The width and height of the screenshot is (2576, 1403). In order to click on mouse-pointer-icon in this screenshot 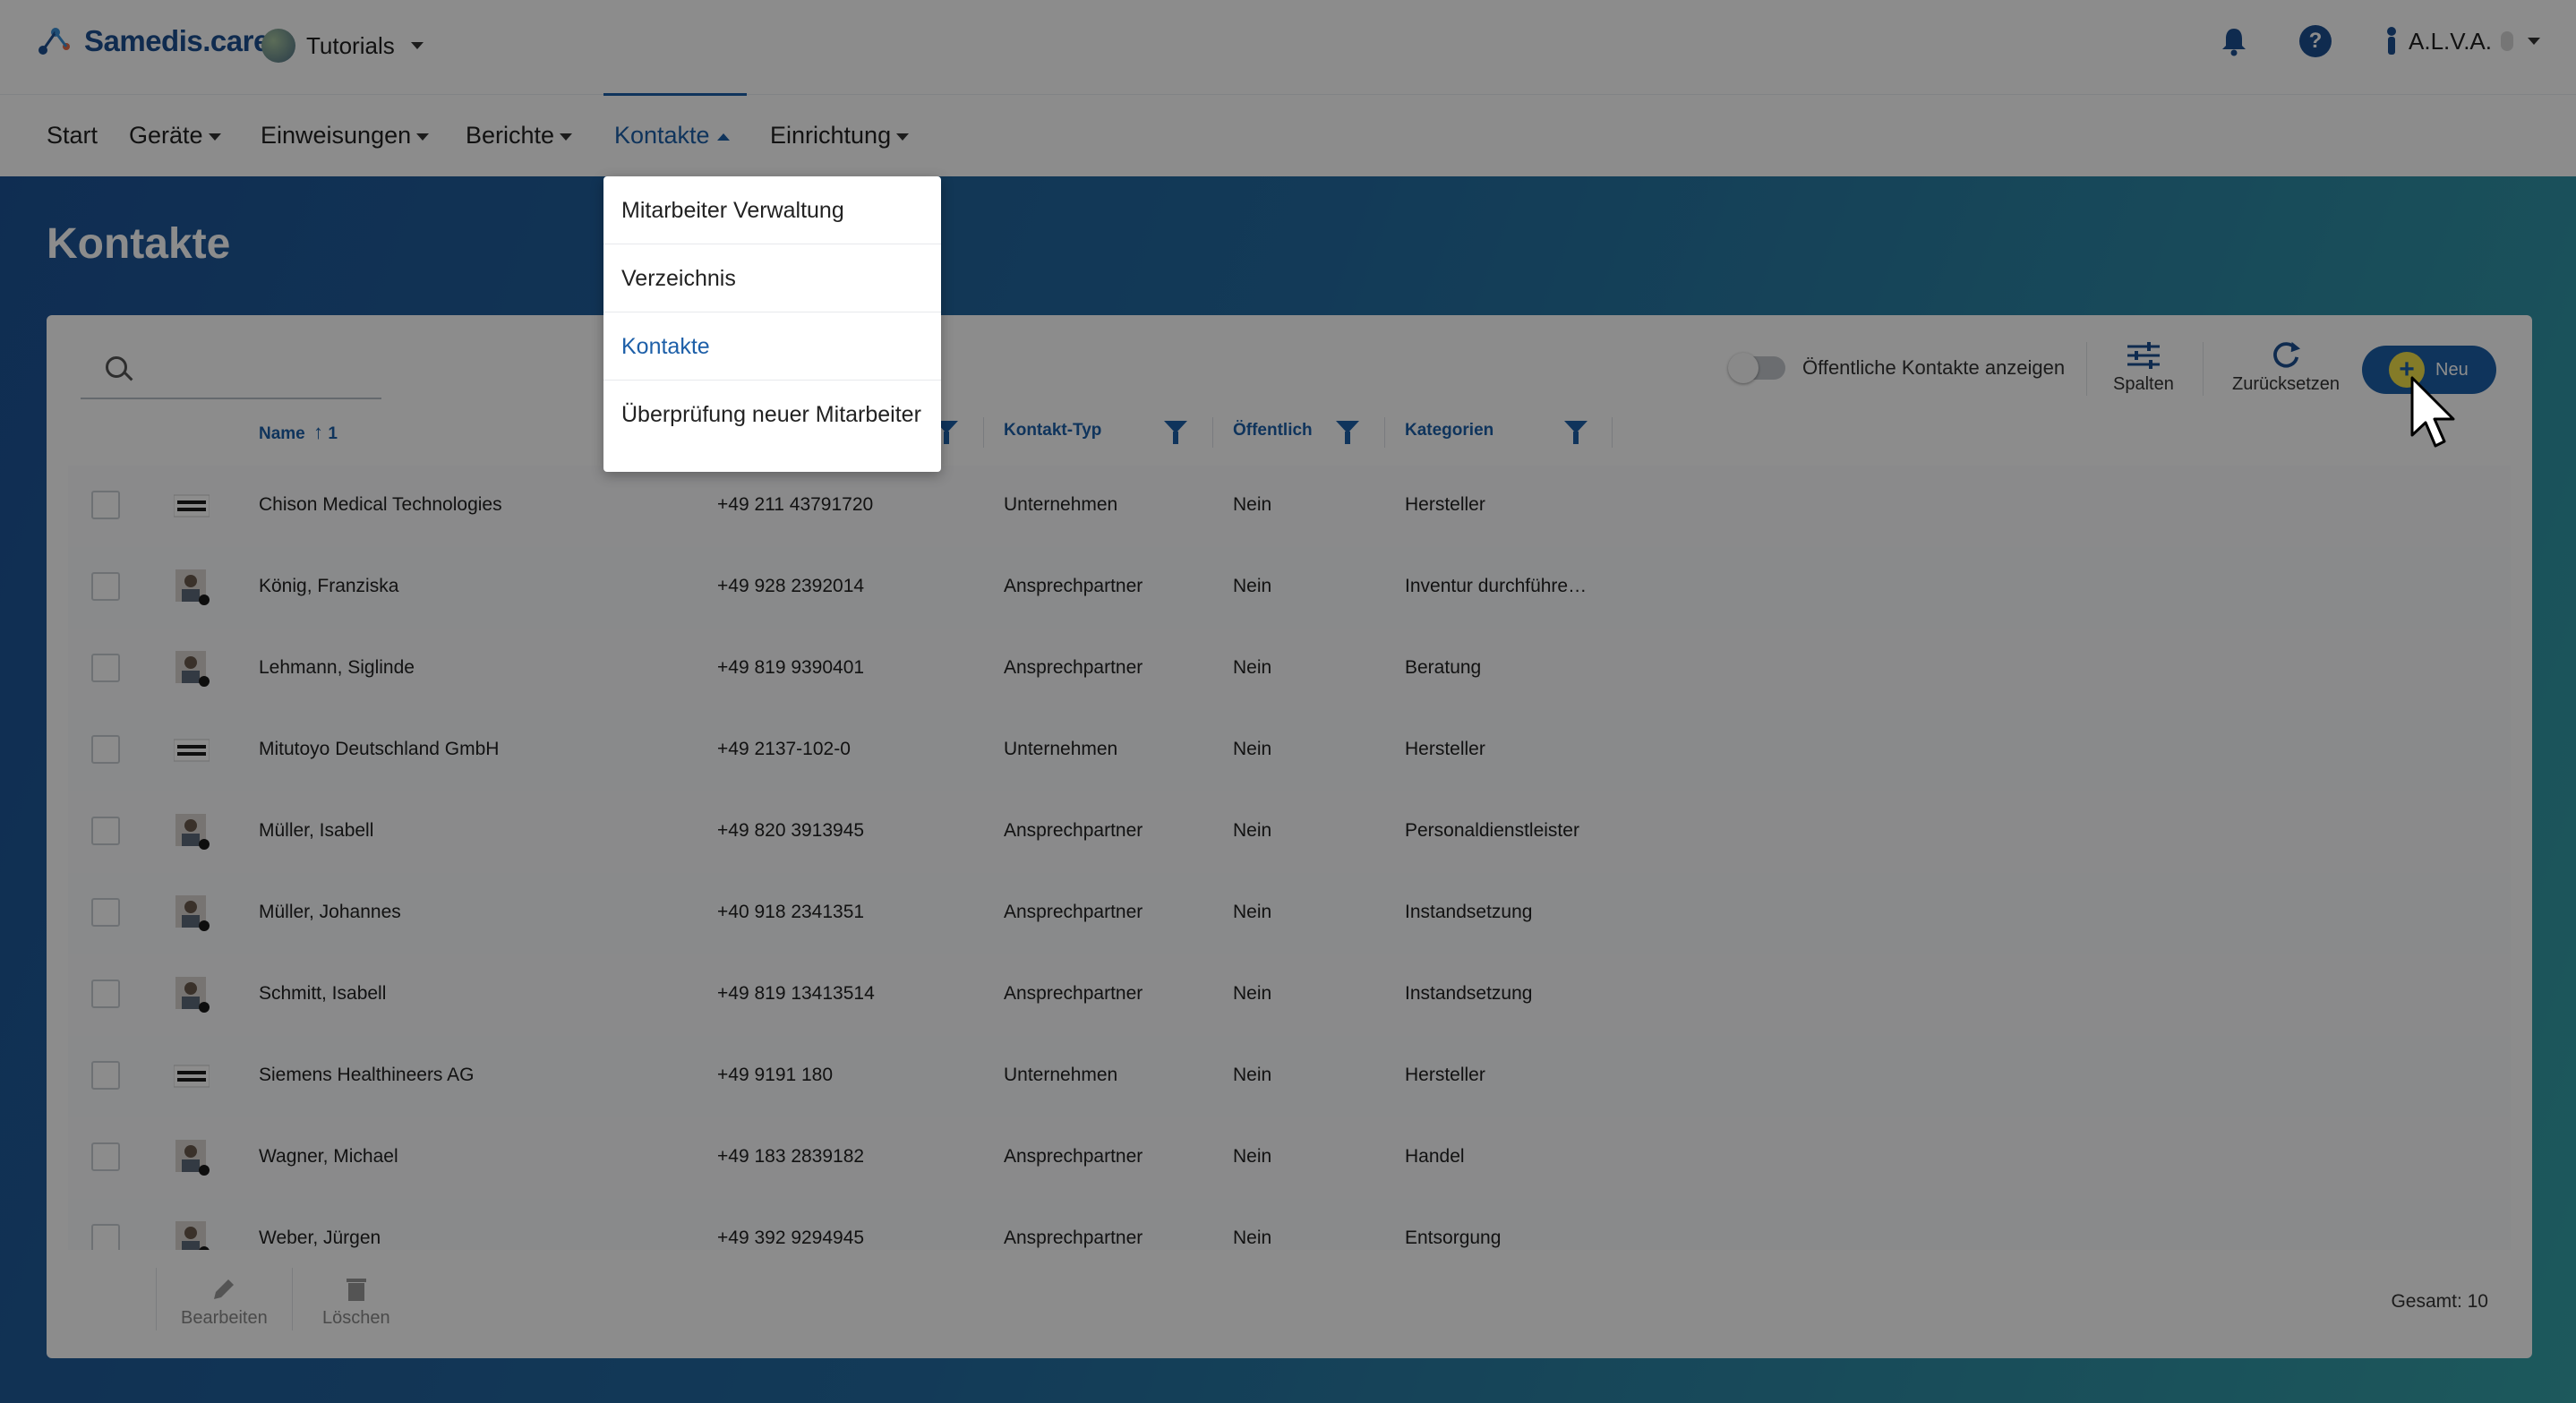, I will do `click(2433, 412)`.